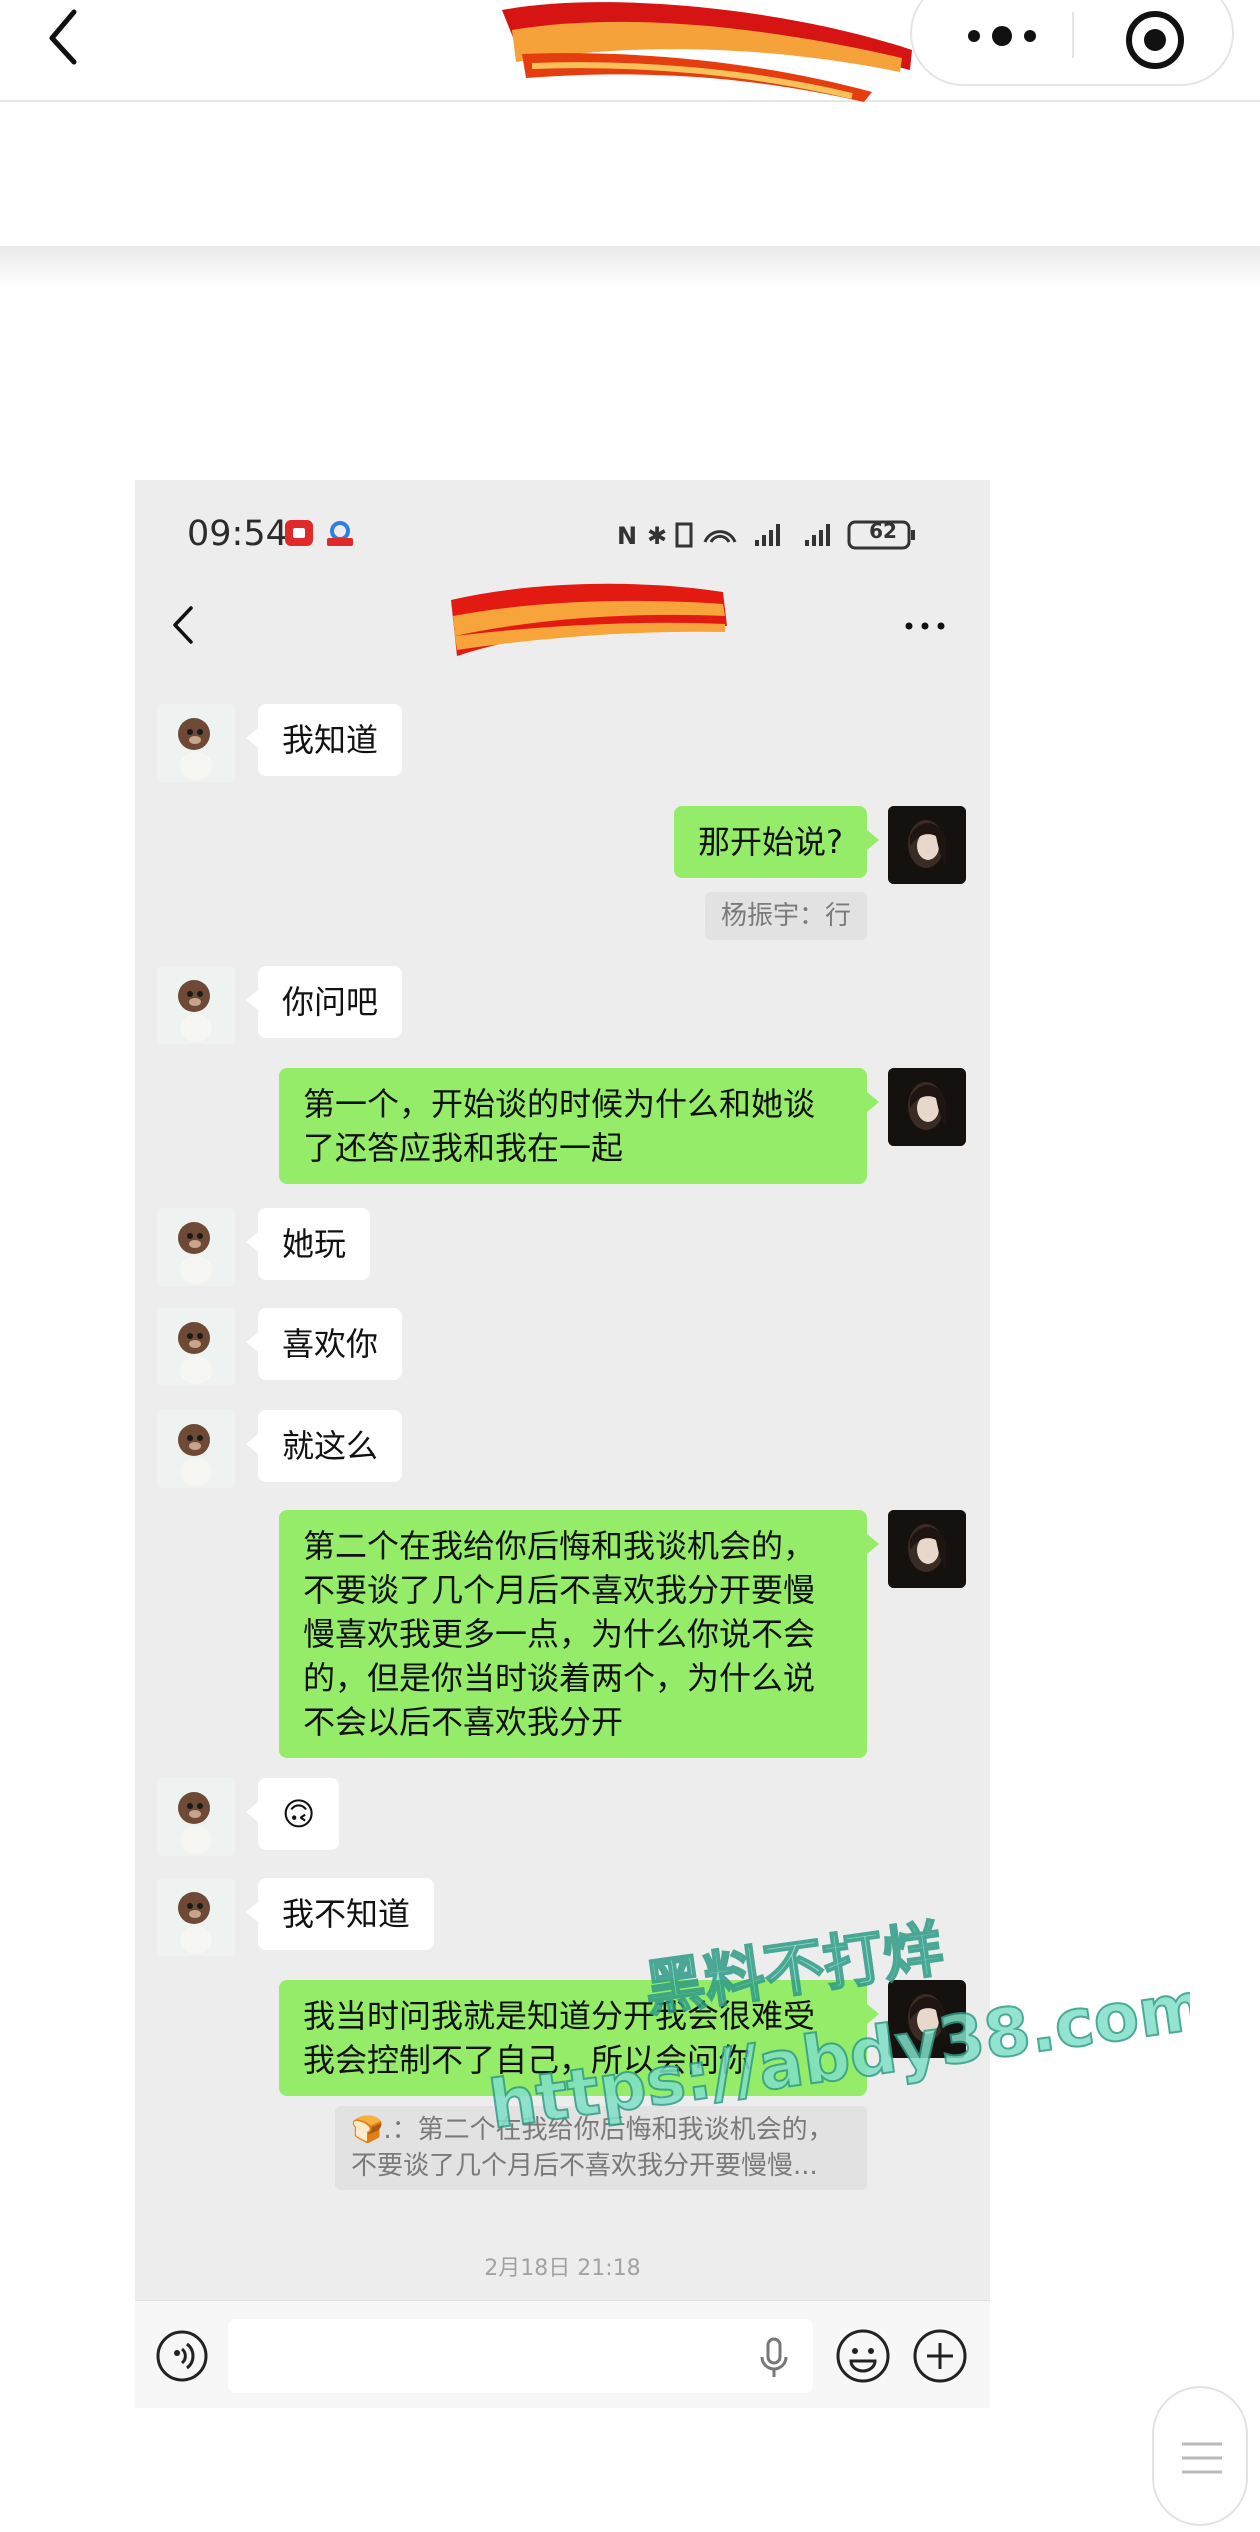 Image resolution: width=1260 pixels, height=2532 pixels. I want to click on status-time: 09:54, so click(237, 534).